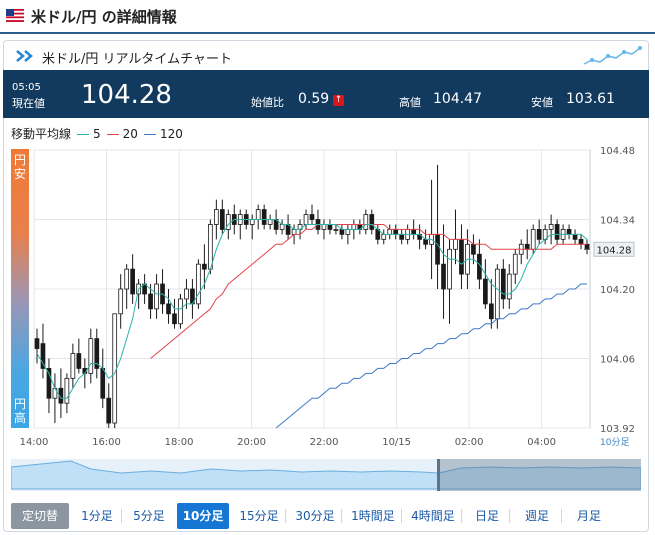  What do you see at coordinates (617, 221) in the screenshot?
I see `y-tick-label: 104.34` at bounding box center [617, 221].